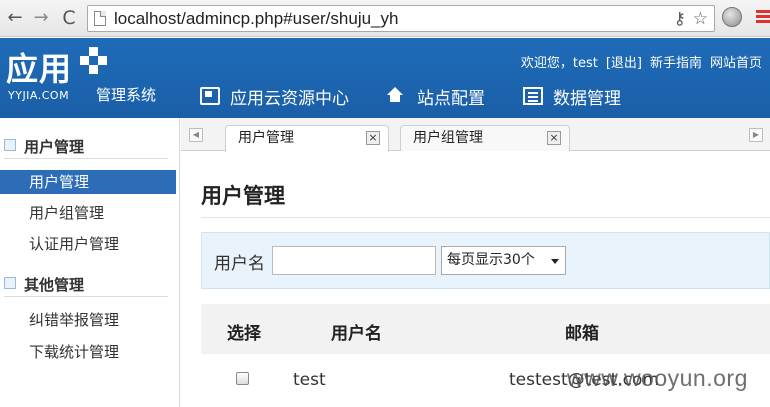 The image size is (770, 407). I want to click on tab-user-group-manage: 用户组管理 ×, so click(485, 138).